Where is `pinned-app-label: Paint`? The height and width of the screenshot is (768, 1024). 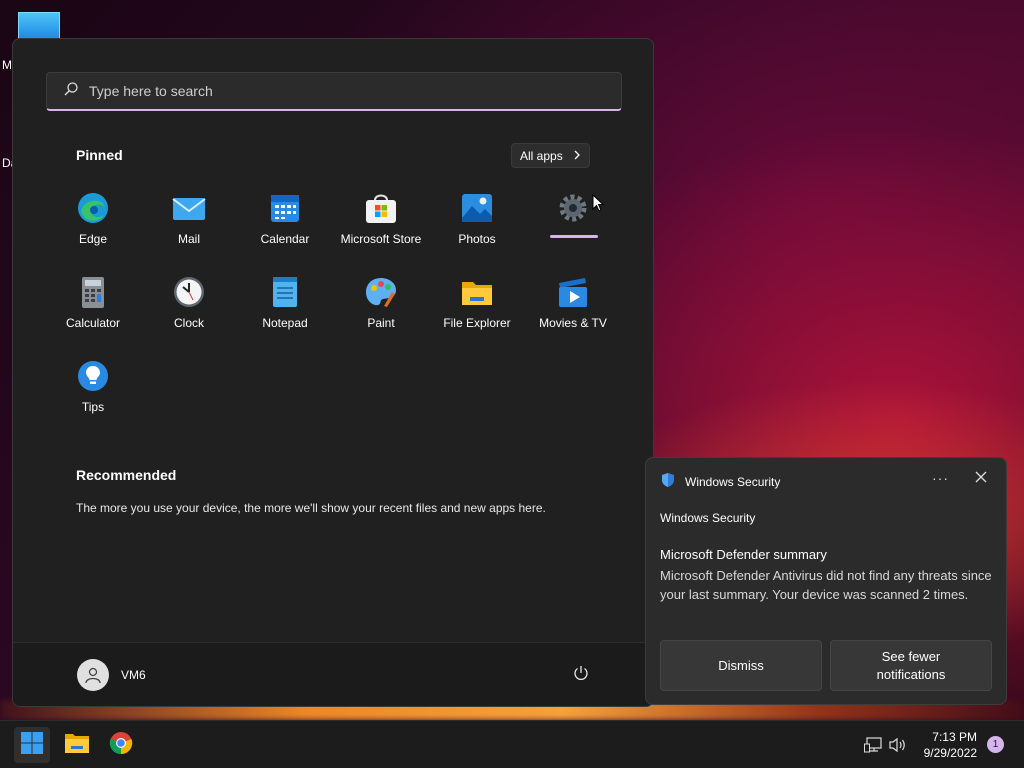 pinned-app-label: Paint is located at coordinates (381, 323).